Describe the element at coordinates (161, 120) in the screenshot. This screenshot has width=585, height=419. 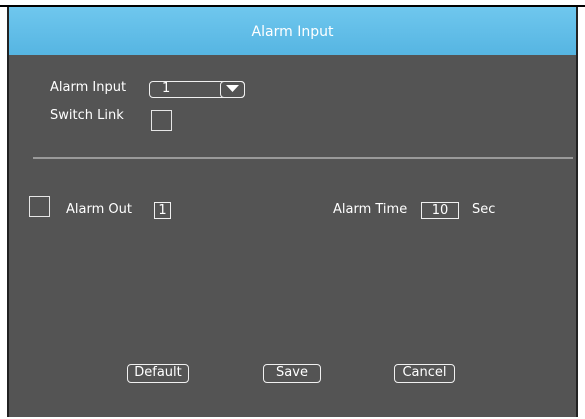
I see `switch-link-checkbox` at that location.